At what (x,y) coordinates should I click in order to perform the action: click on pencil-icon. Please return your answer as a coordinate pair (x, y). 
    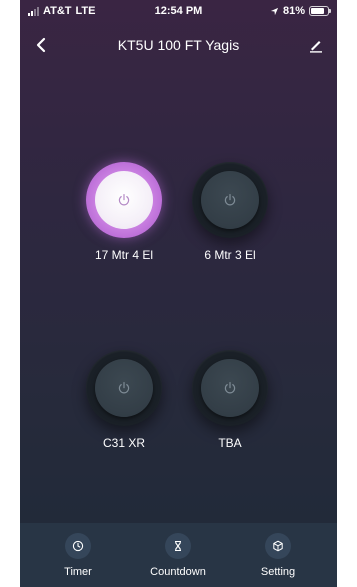
    Looking at the image, I should click on (316, 47).